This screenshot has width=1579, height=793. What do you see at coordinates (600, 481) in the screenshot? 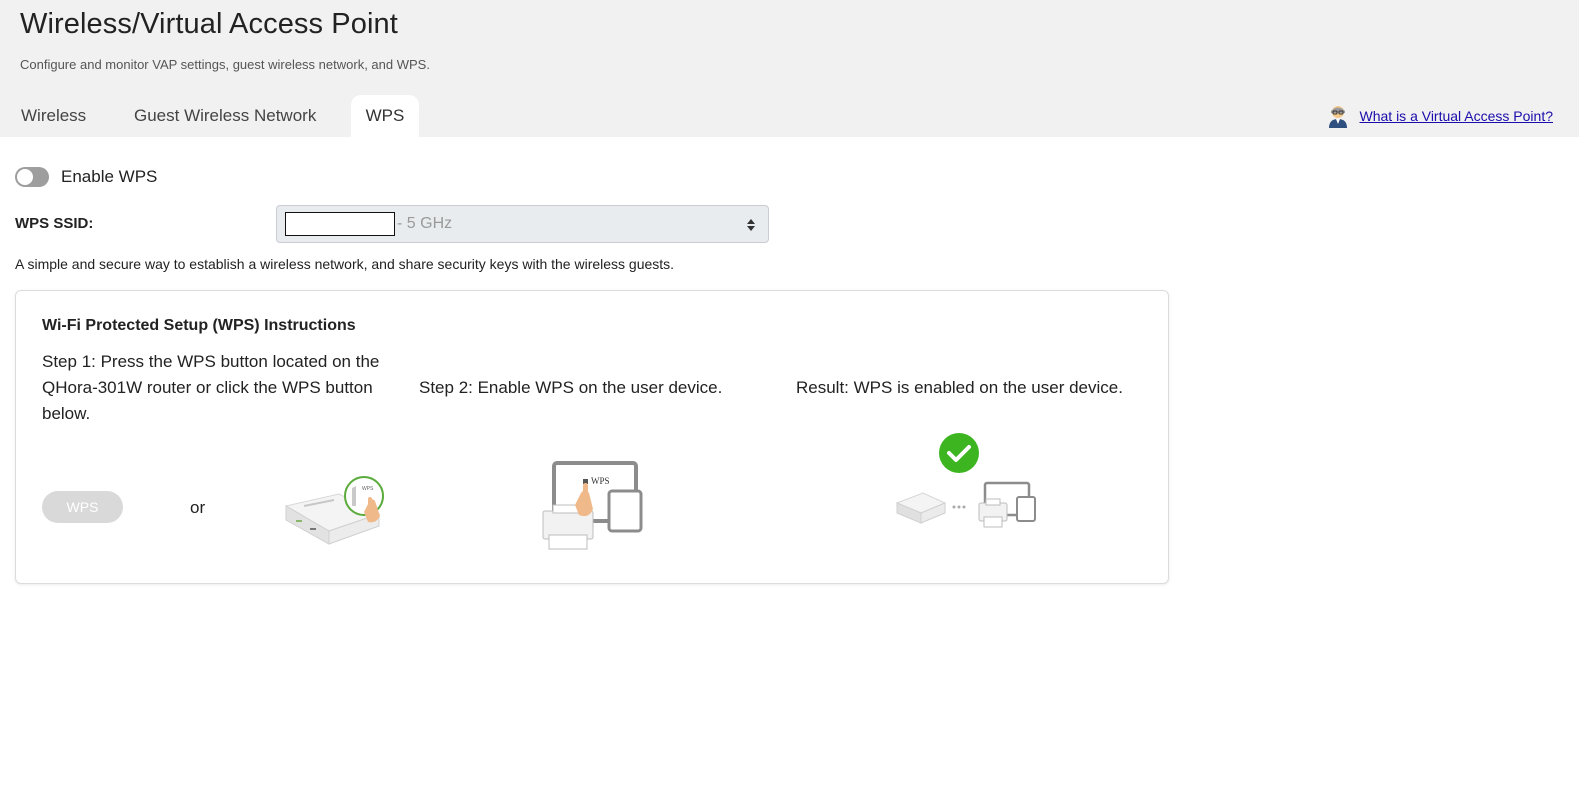
I see `device-screen-label: WPS` at bounding box center [600, 481].